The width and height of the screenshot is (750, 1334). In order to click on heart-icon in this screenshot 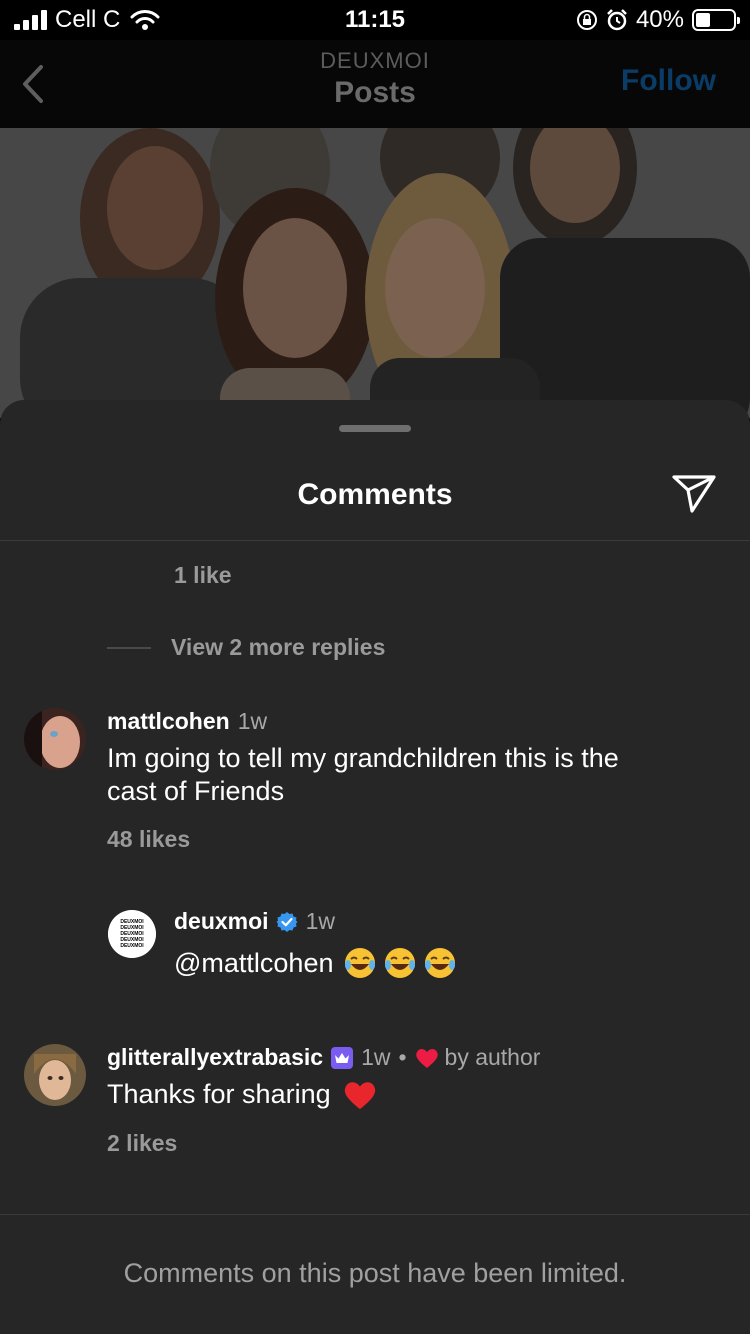, I will do `click(427, 1058)`.